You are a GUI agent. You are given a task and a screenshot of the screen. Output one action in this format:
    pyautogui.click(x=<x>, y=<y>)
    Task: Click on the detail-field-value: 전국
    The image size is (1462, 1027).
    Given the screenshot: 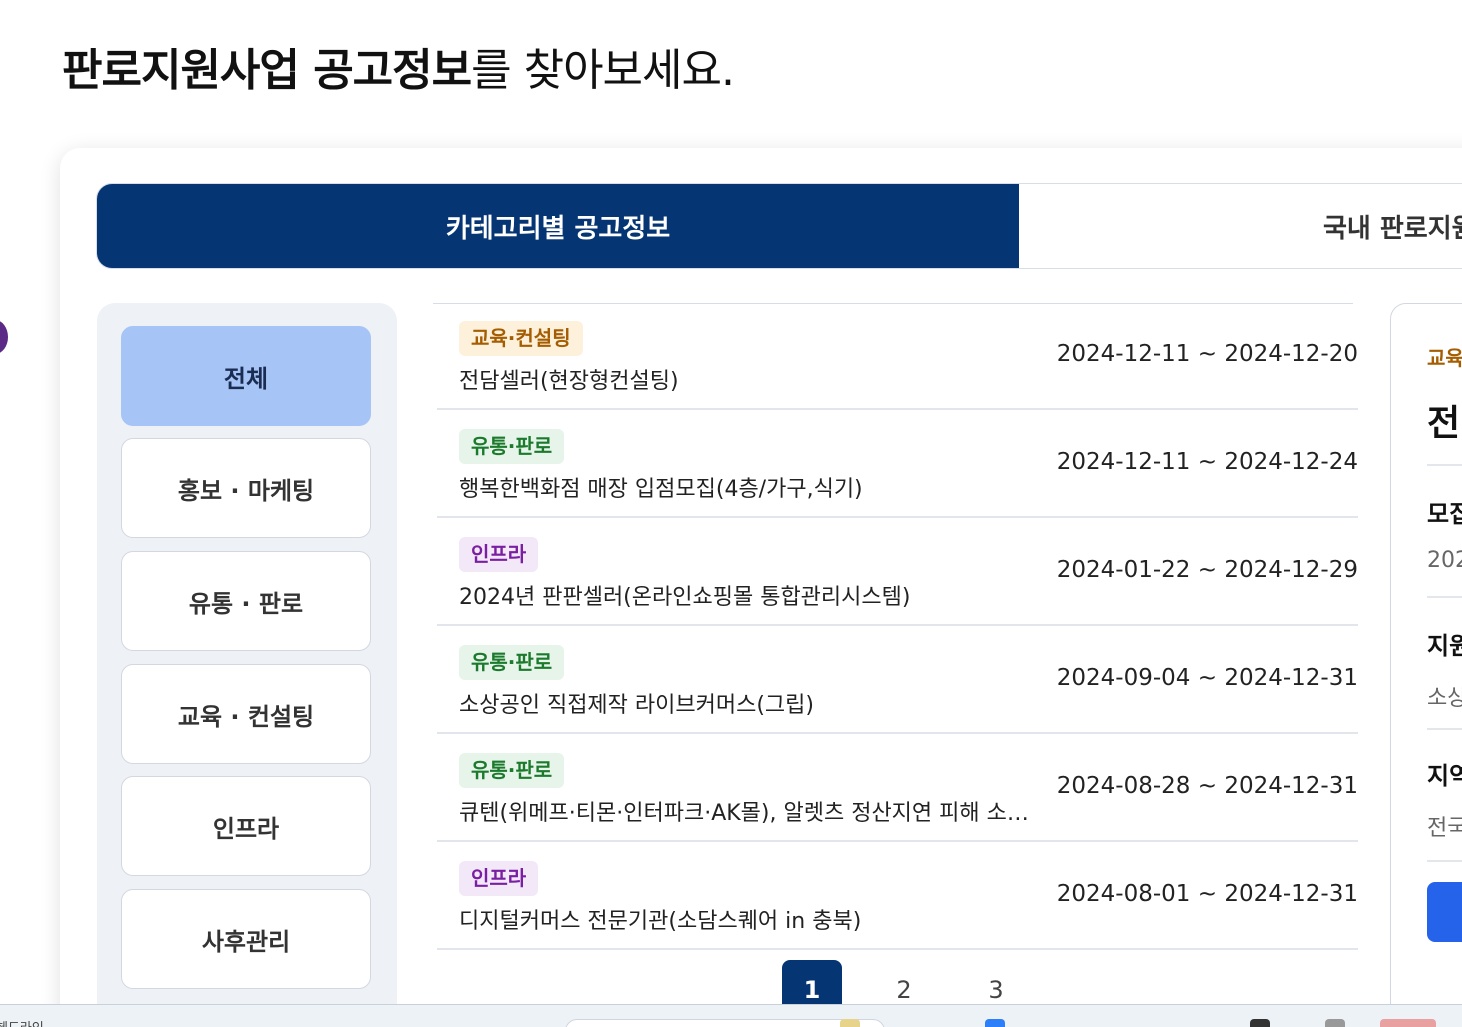 What is the action you would take?
    pyautogui.click(x=1444, y=828)
    